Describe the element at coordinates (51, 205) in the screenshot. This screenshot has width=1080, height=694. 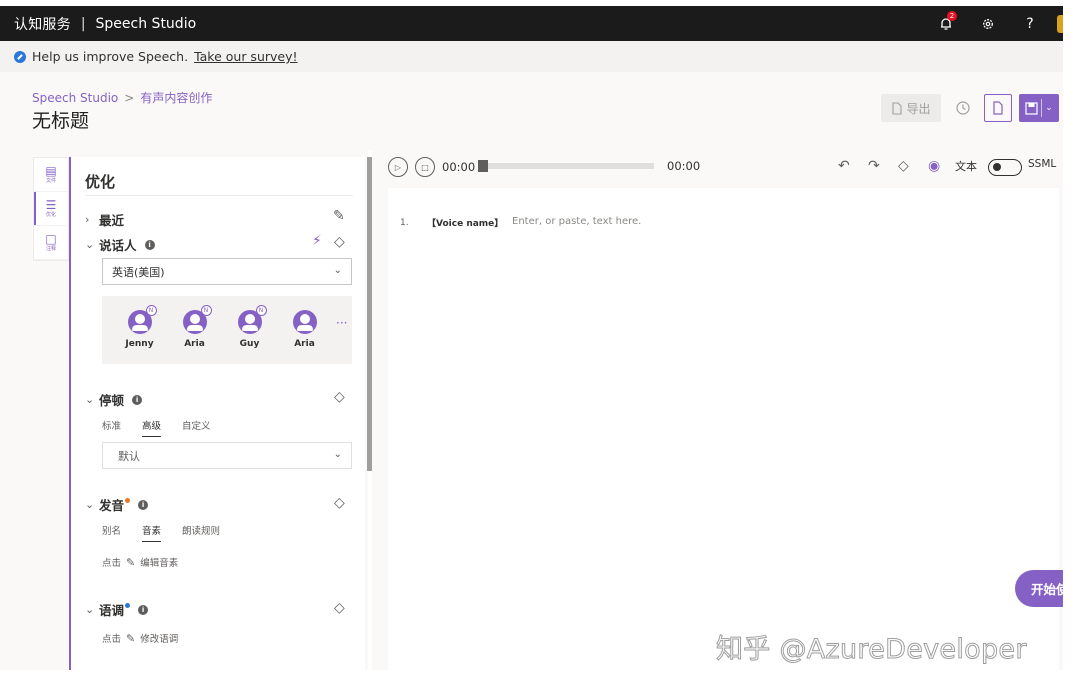
I see `sliders-icon: ☰` at that location.